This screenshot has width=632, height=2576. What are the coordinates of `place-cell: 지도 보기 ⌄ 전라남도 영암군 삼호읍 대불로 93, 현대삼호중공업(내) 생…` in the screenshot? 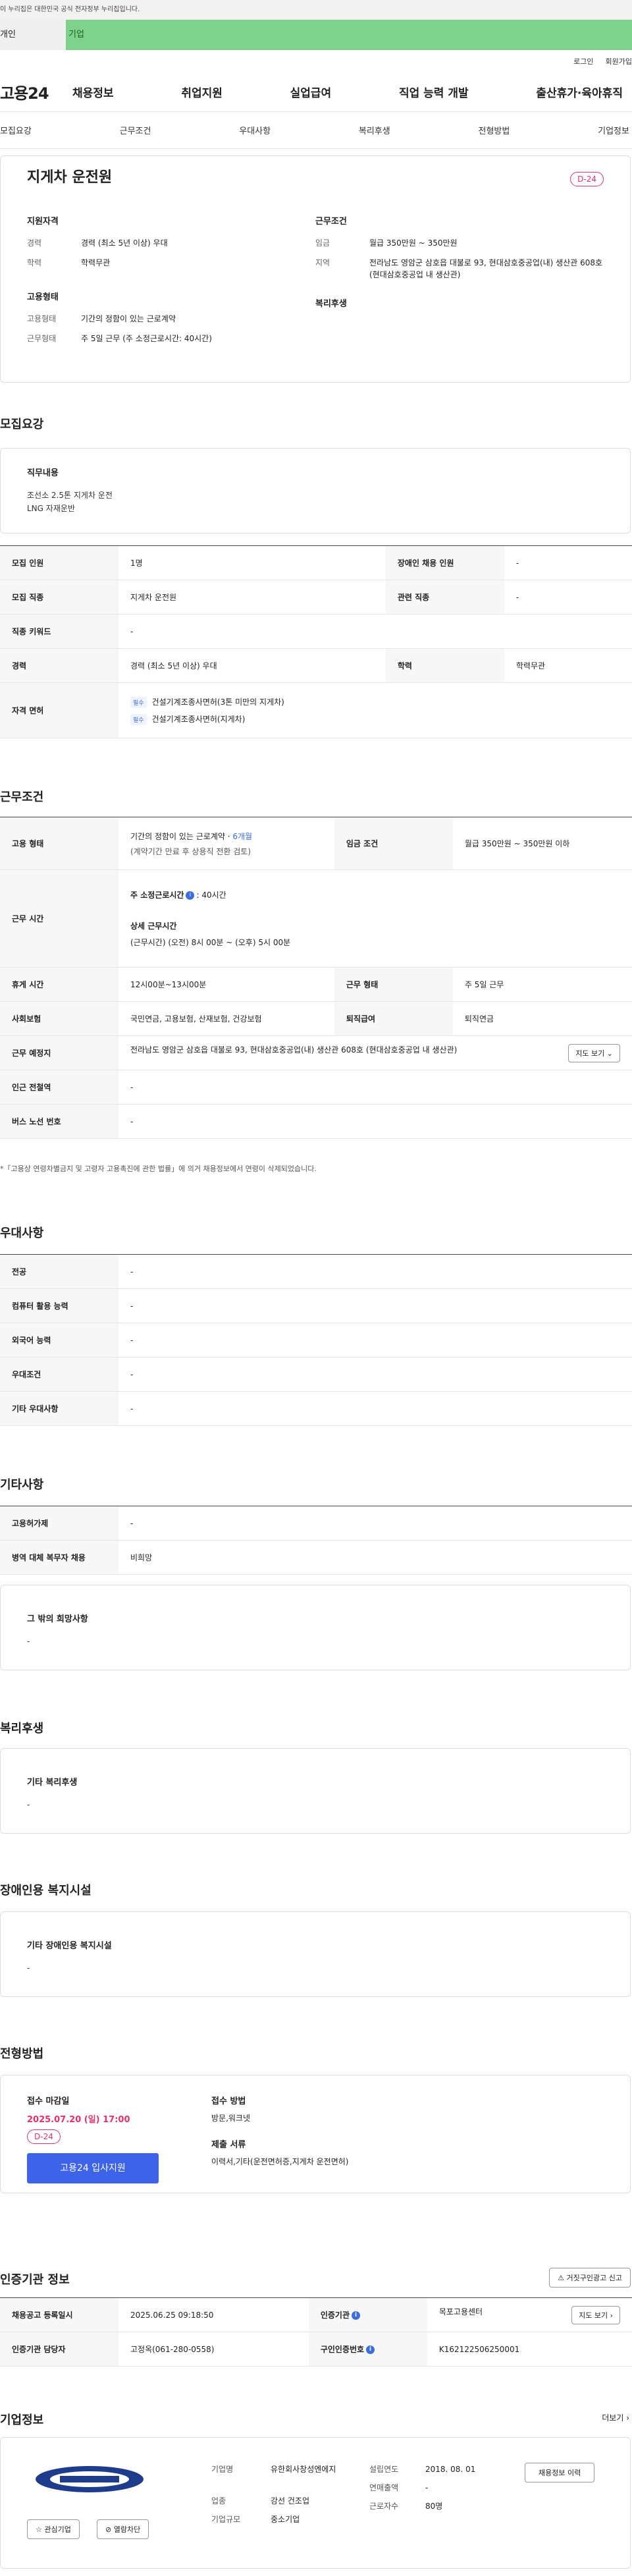 It's located at (375, 1052).